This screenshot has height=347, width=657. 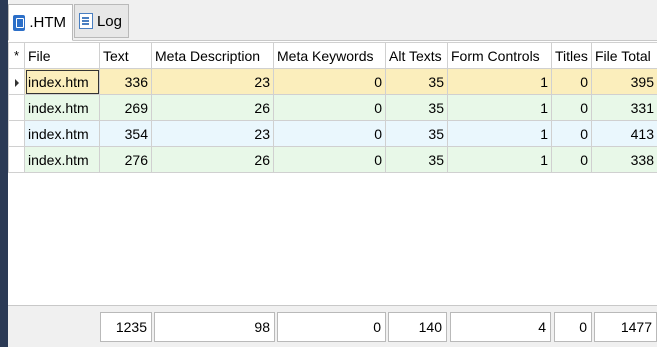 I want to click on total-file-total: 1477, so click(x=625, y=327).